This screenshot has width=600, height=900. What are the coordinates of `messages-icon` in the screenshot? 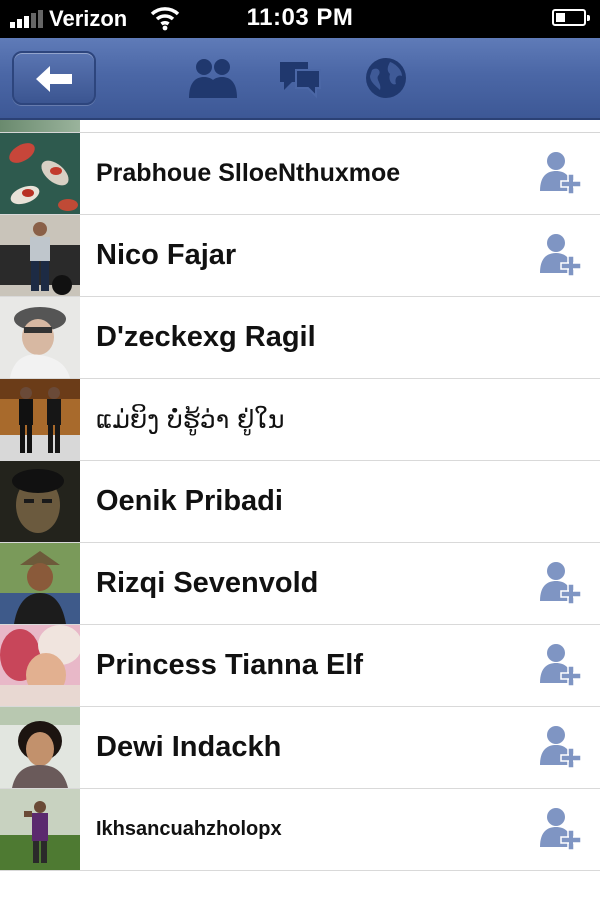 It's located at (300, 78).